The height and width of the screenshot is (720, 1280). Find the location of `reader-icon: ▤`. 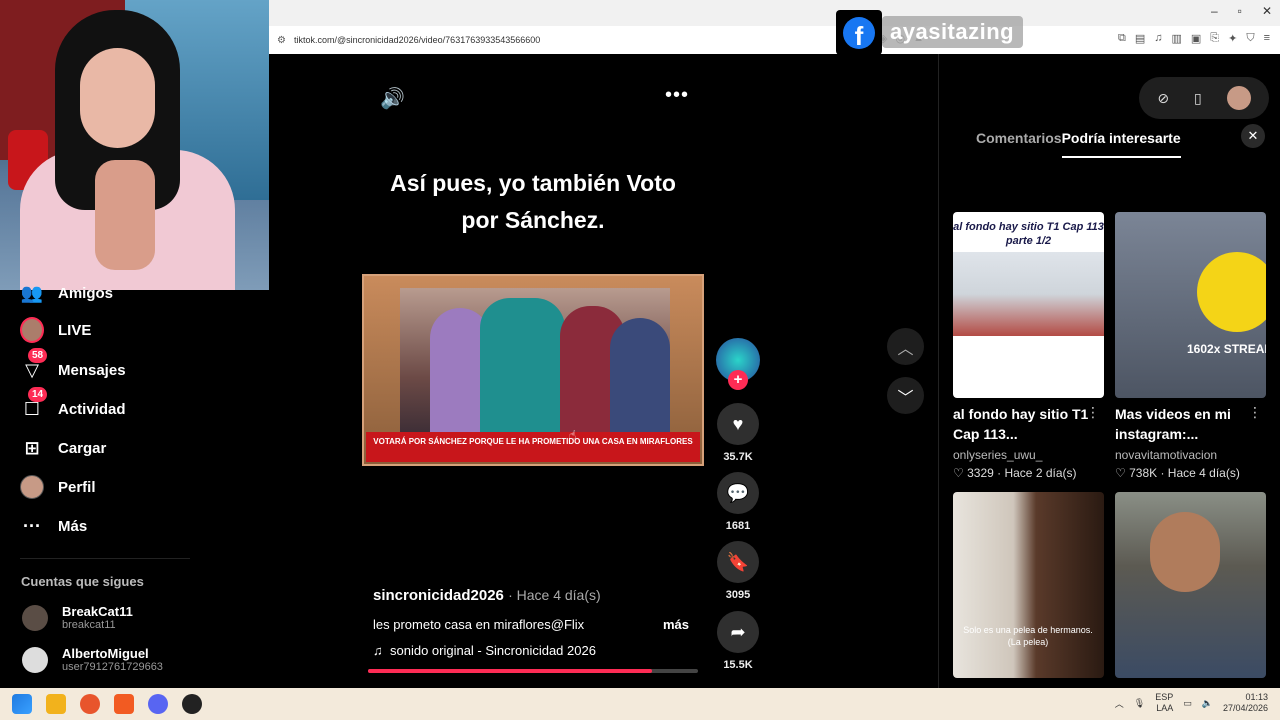

reader-icon: ▤ is located at coordinates (1140, 38).